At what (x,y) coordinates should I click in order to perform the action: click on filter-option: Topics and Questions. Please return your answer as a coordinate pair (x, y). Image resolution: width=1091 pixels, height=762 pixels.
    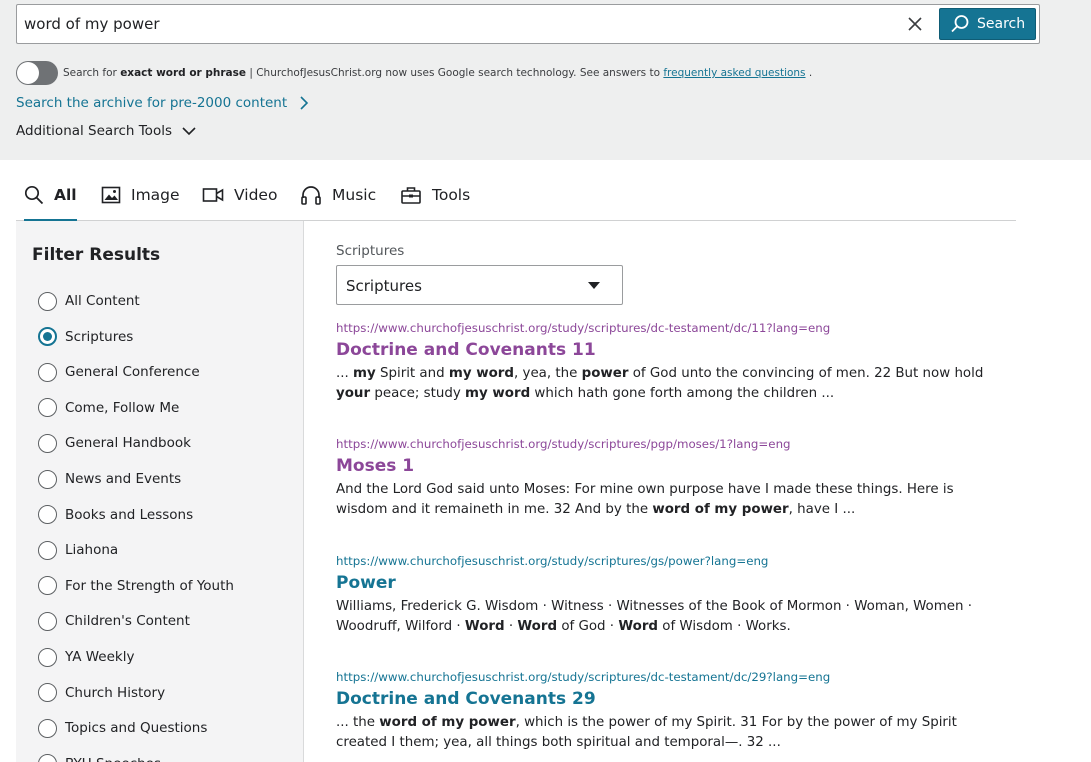
    Looking at the image, I should click on (122, 728).